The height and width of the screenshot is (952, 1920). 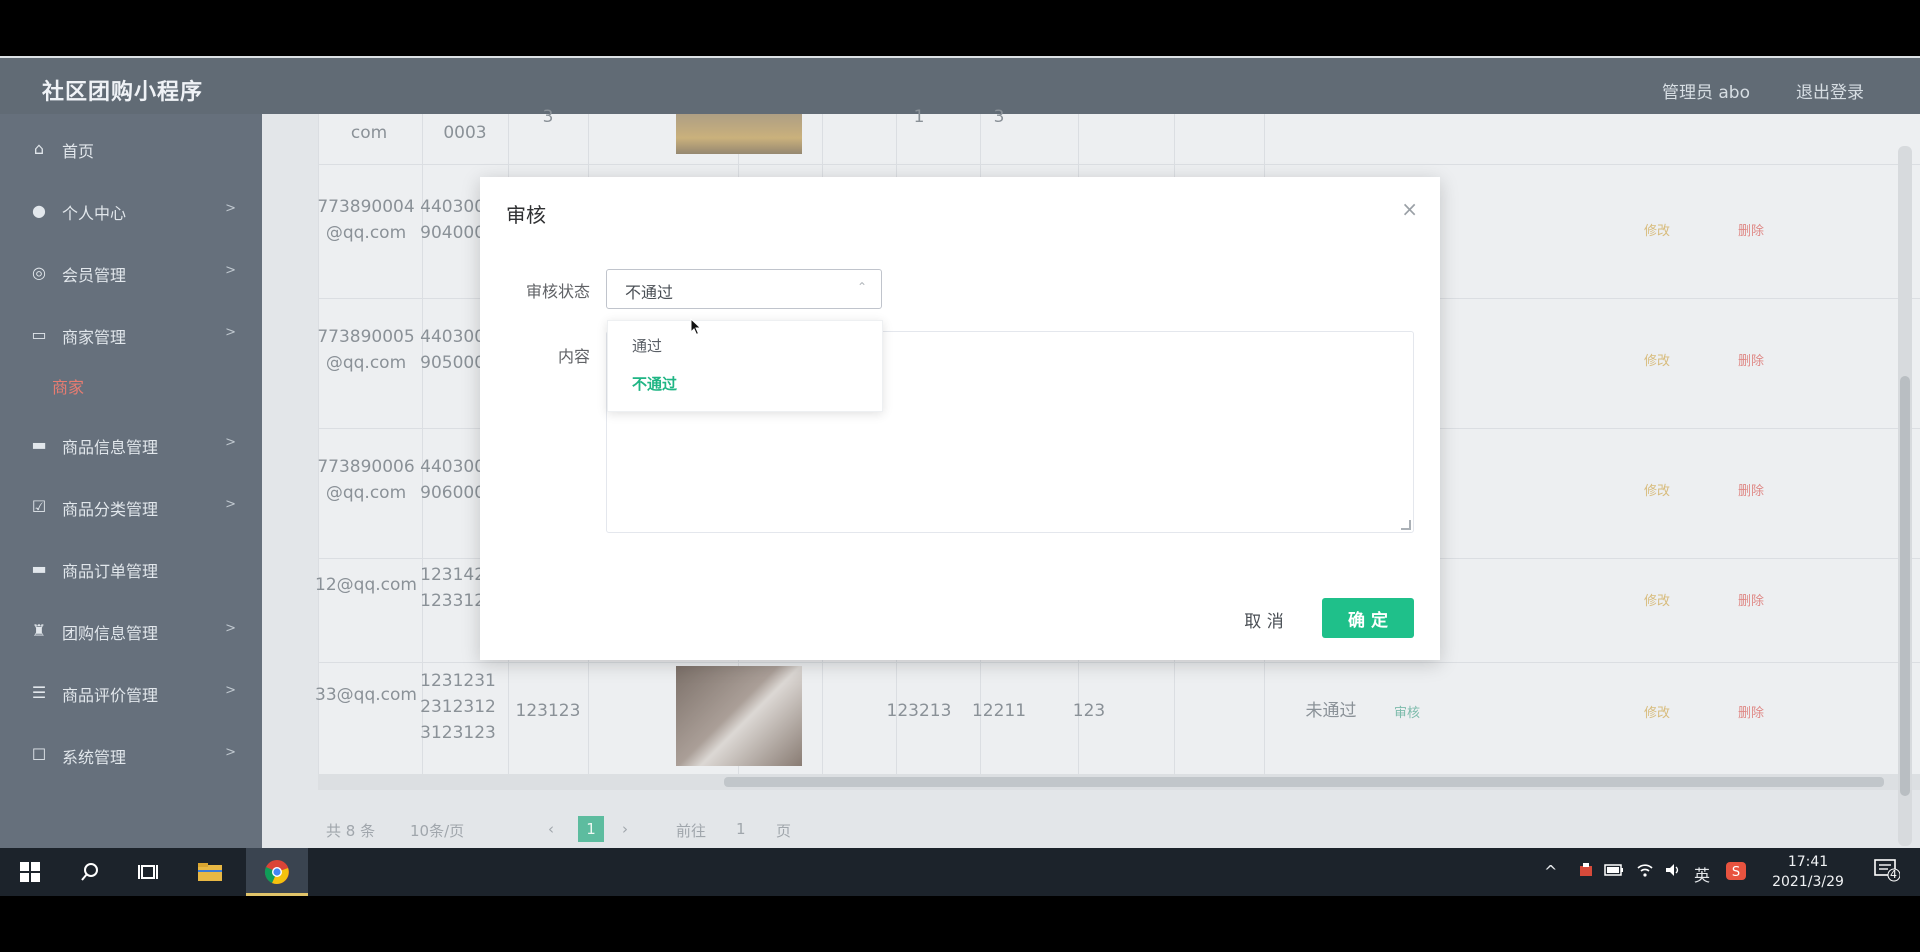 I want to click on app-tray-icon, so click(x=1586, y=872).